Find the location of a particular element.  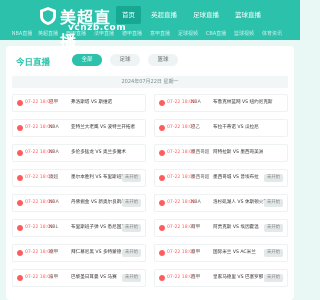

match-league: 西甲 is located at coordinates (196, 277).